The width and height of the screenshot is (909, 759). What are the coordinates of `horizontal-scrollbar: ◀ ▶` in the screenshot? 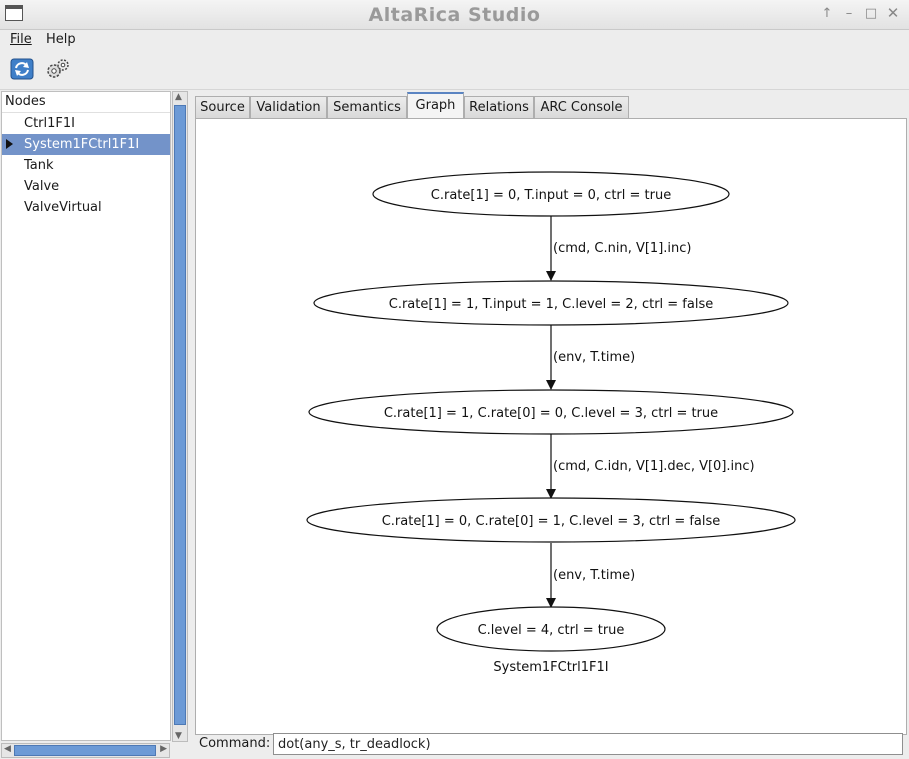 It's located at (85, 750).